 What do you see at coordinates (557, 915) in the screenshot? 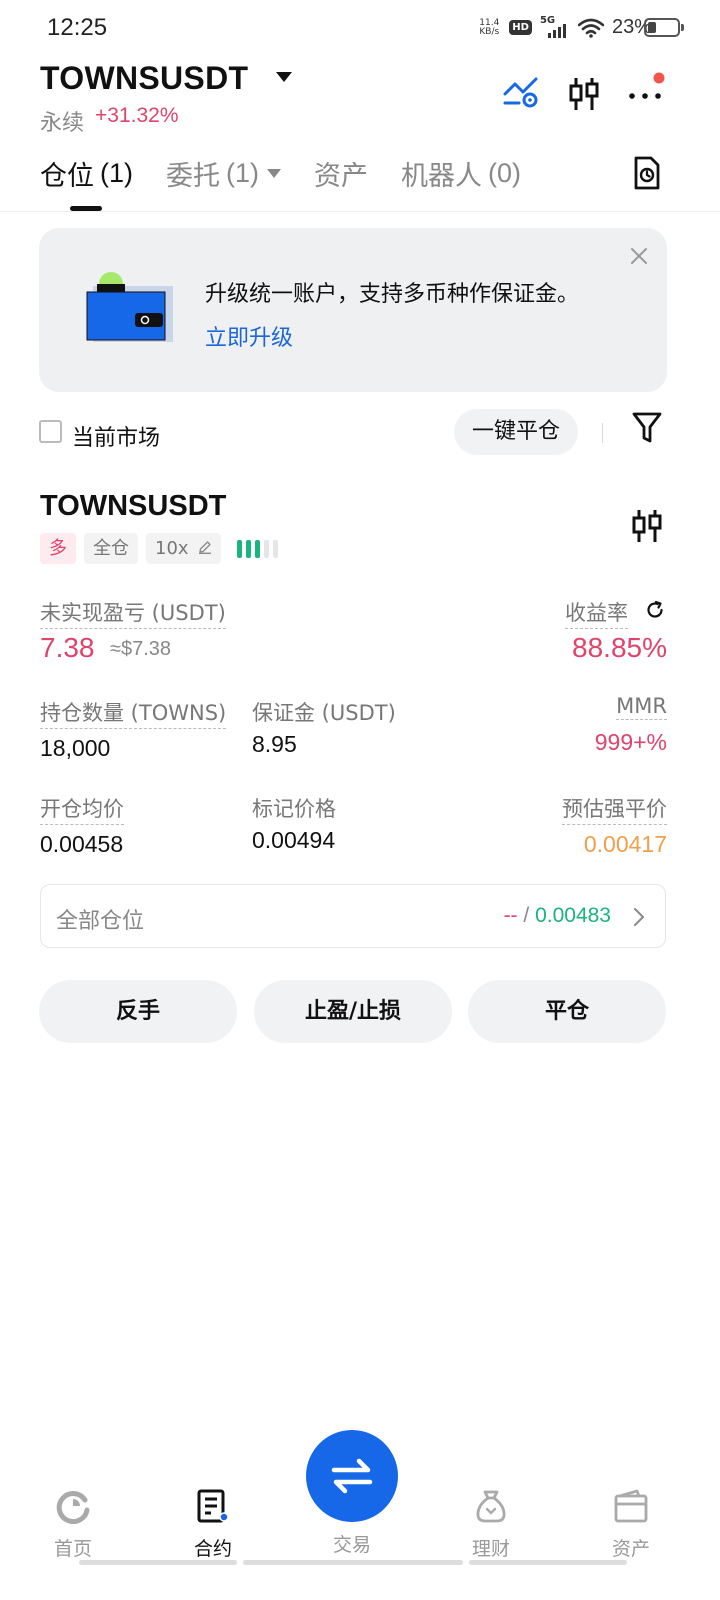
I see `all-positions-value: -- / 0.00483` at bounding box center [557, 915].